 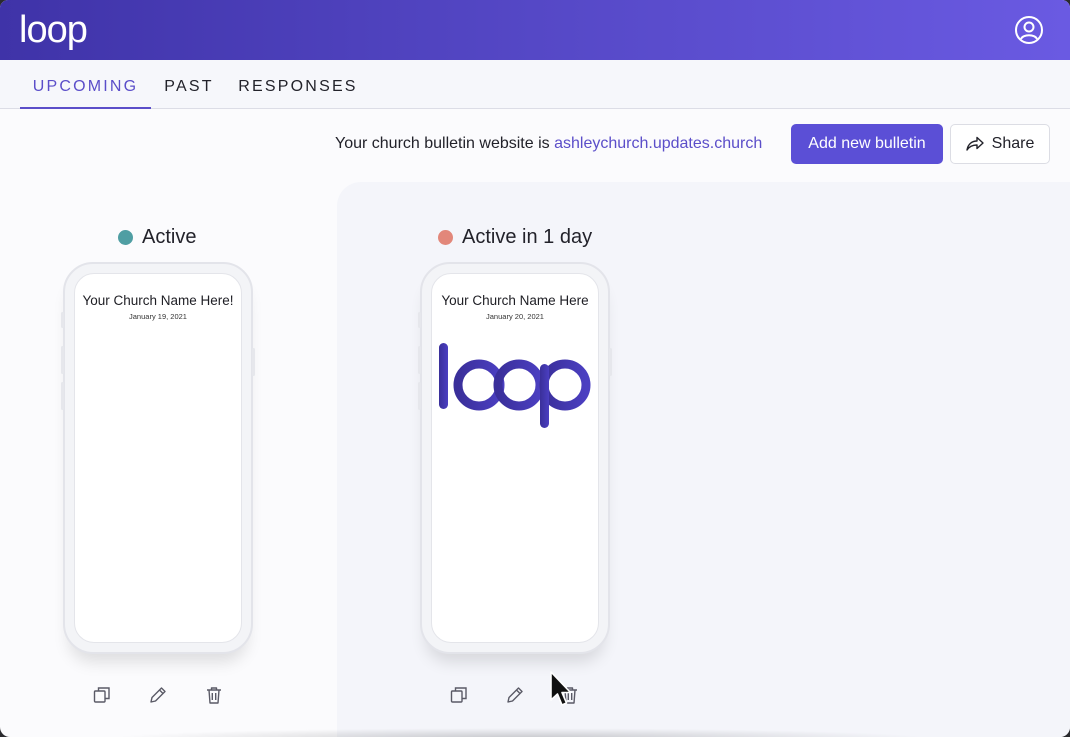 What do you see at coordinates (658, 143) in the screenshot?
I see `website-link: ashleychurch.updates.church` at bounding box center [658, 143].